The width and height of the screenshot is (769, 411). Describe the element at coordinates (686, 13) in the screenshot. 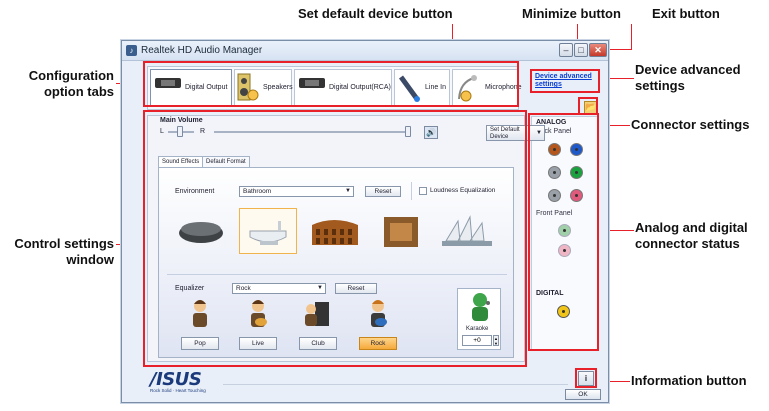

I see `callout-exit: Exit button` at that location.